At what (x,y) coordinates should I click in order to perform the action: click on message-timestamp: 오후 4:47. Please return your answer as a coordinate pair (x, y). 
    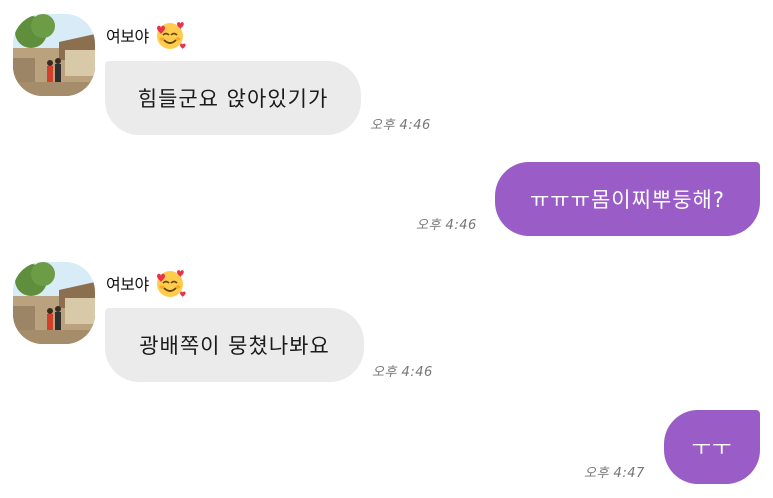
    Looking at the image, I should click on (614, 473).